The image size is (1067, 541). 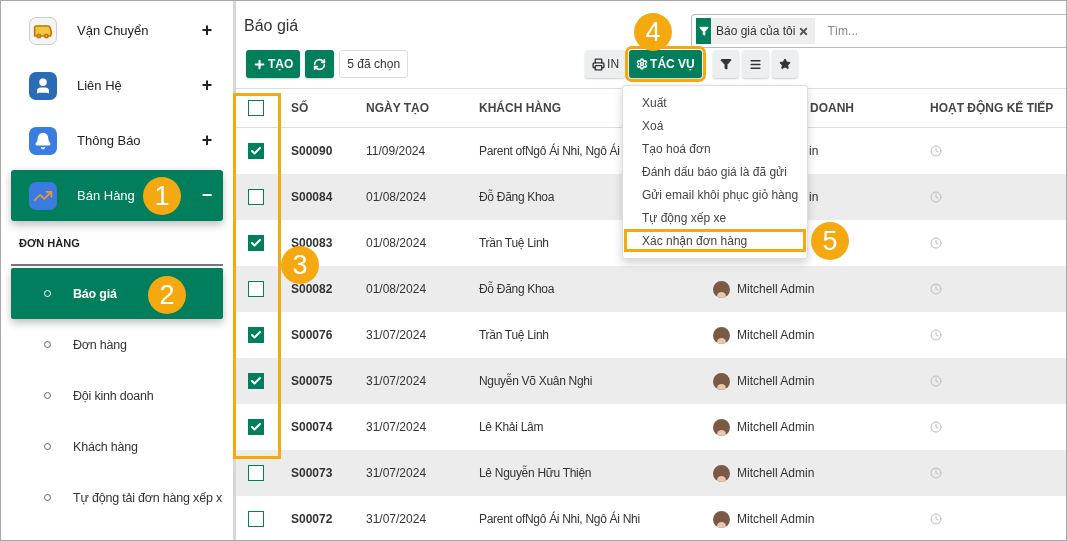 I want to click on menu-icon, so click(x=755, y=64).